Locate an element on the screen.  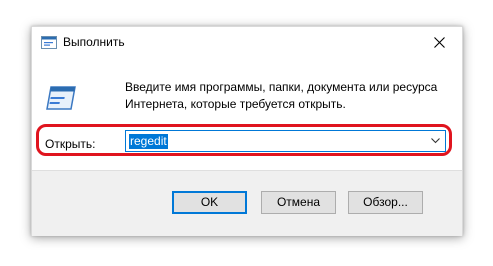
close-button is located at coordinates (439, 42).